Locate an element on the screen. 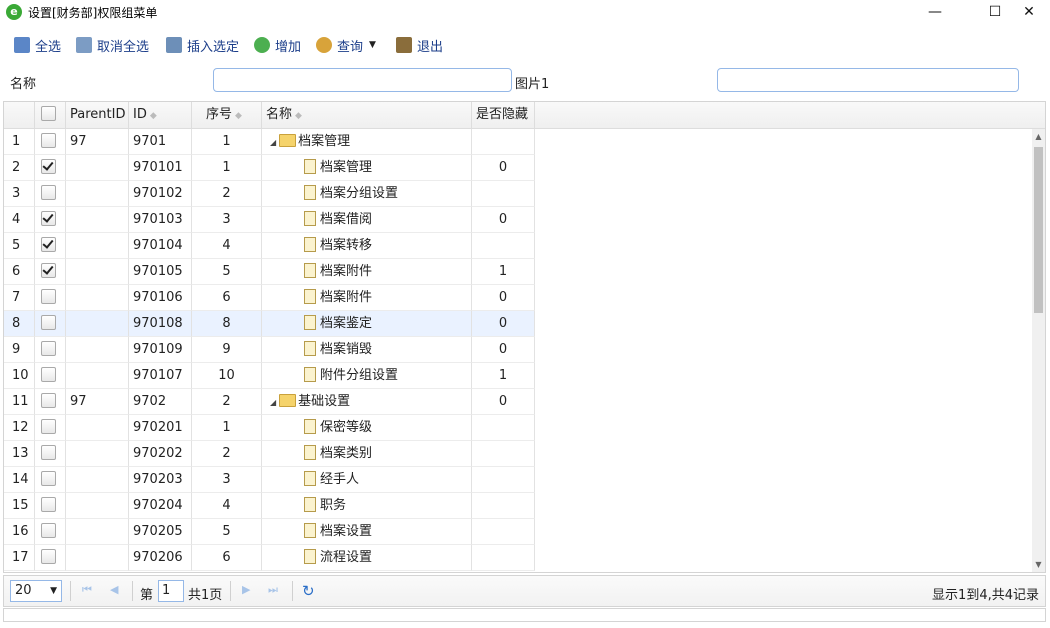 This screenshot has height=628, width=1050. table-row: 16 970205 5 档案设置 is located at coordinates (269, 532).